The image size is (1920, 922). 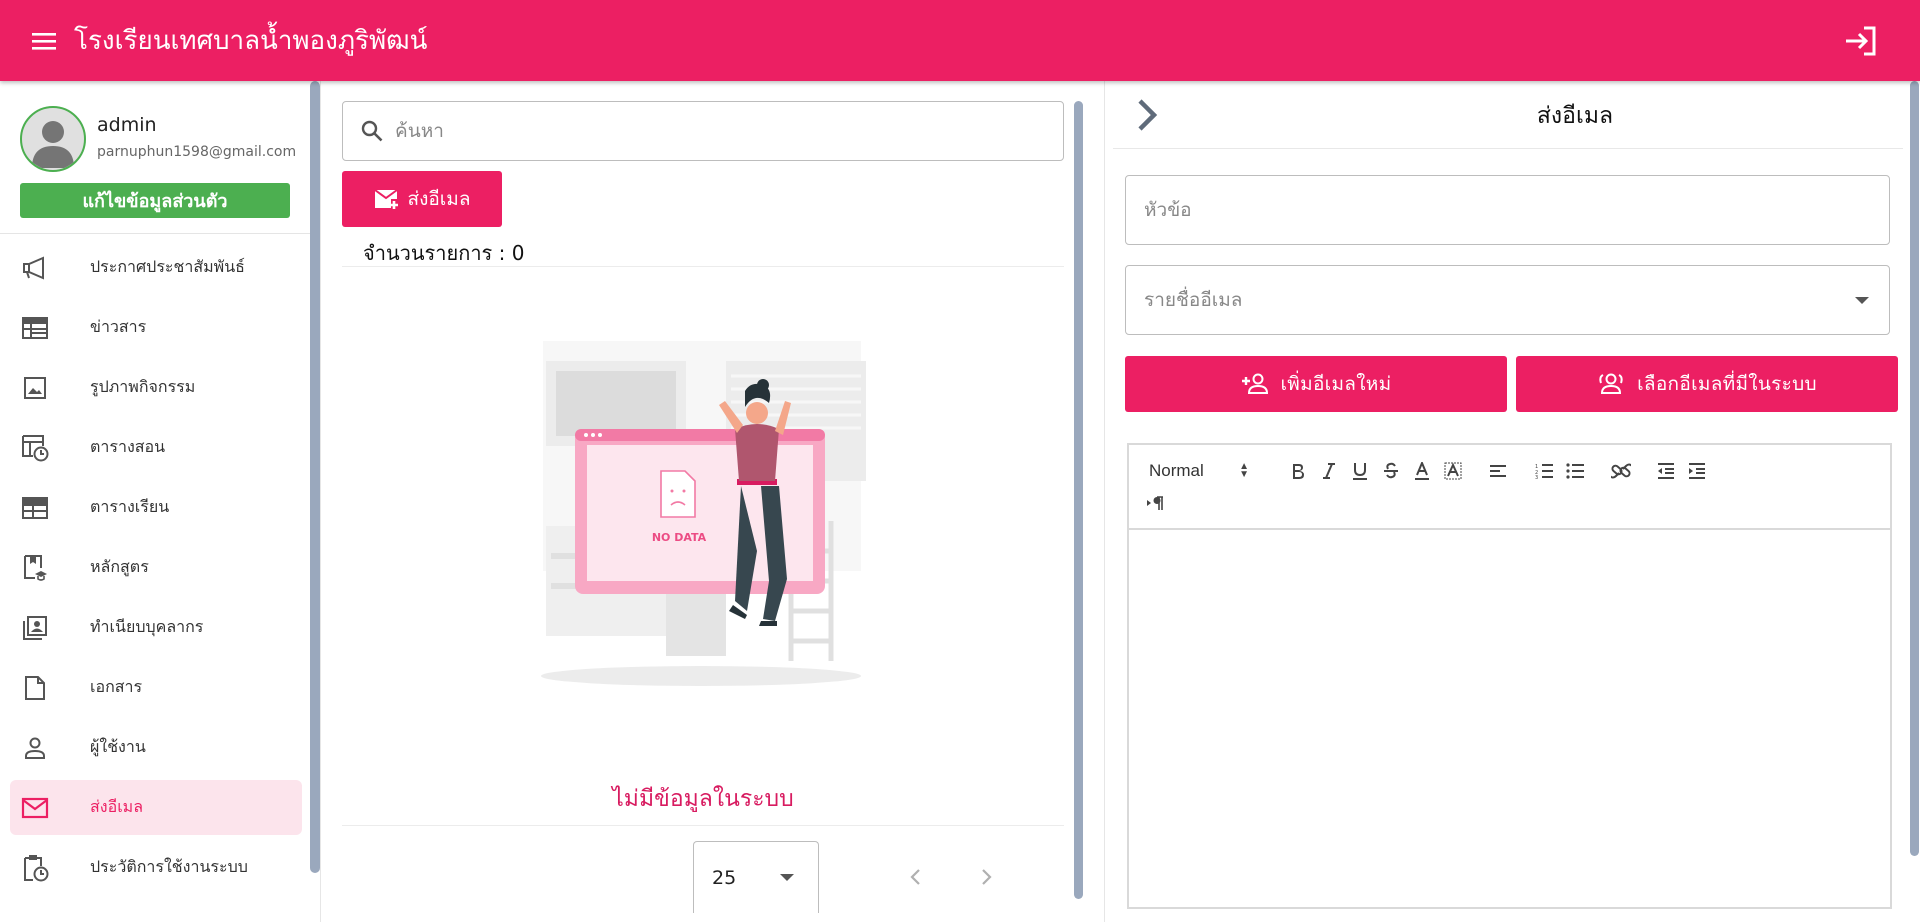 What do you see at coordinates (116, 686) in the screenshot?
I see `sidebar-item-label: เอกสาร` at bounding box center [116, 686].